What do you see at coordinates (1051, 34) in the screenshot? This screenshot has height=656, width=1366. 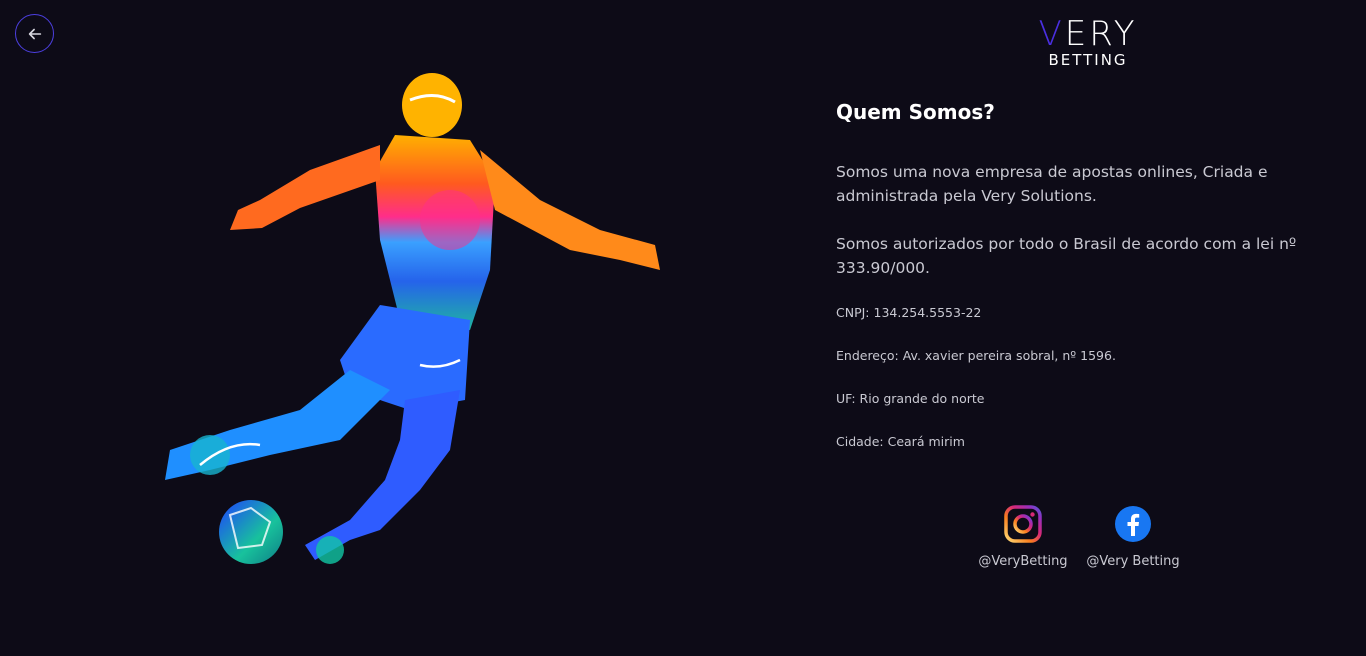 I see `logo-letter-v: V` at bounding box center [1051, 34].